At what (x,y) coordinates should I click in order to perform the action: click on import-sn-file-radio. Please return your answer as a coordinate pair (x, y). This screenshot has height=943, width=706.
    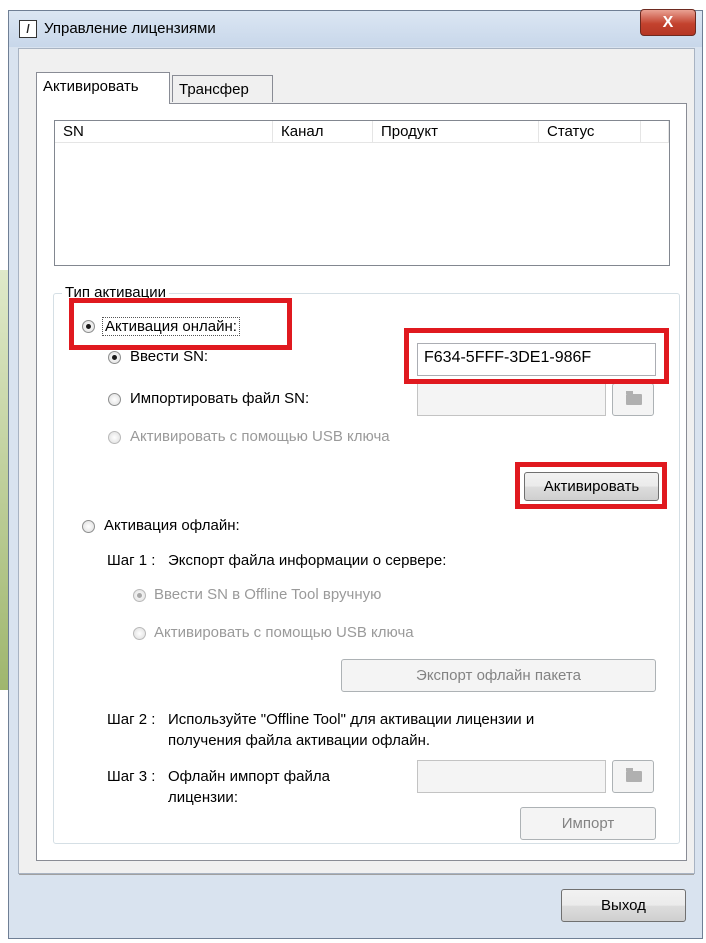
    Looking at the image, I should click on (114, 399).